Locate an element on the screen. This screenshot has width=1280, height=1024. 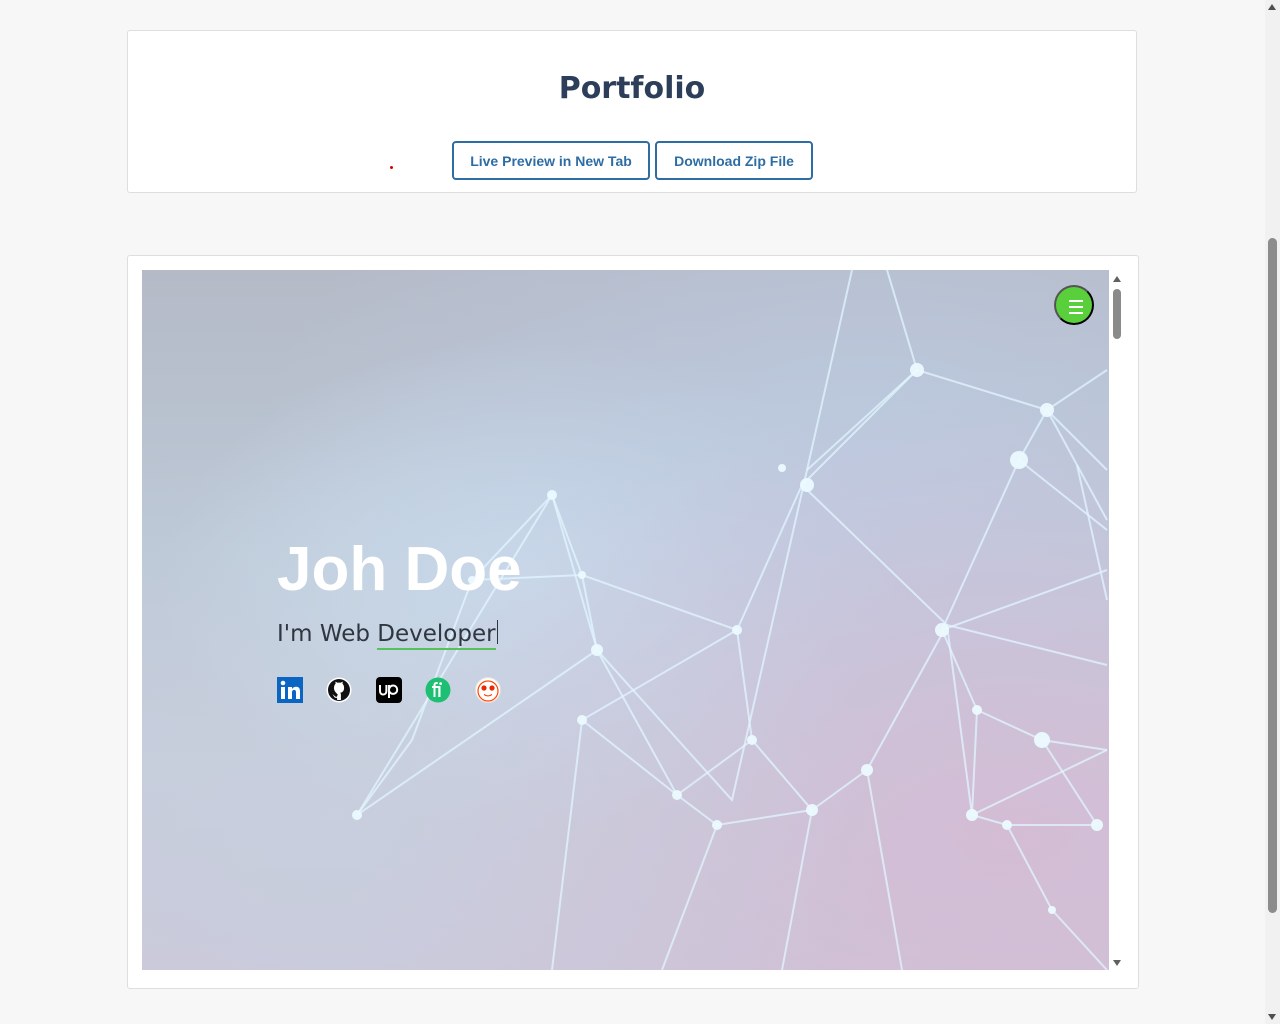
fiverr-icon is located at coordinates (438, 690).